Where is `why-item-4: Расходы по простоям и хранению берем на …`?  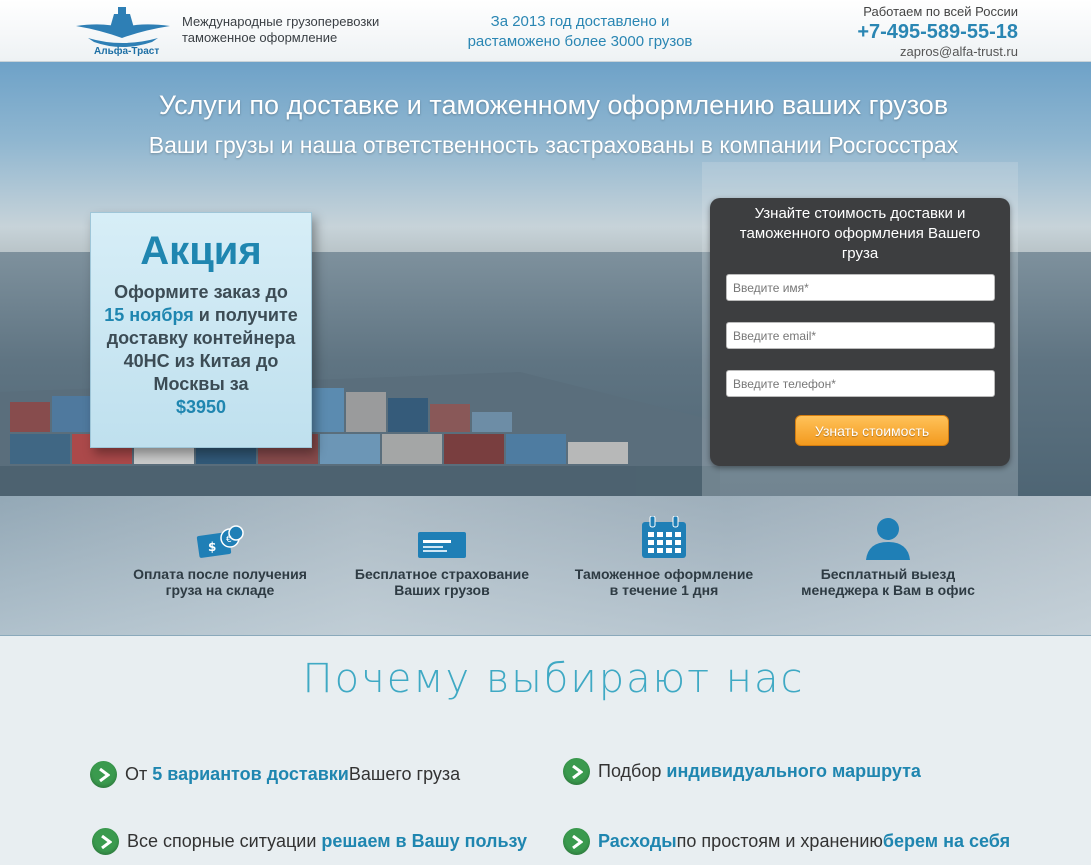
why-item-4: Расходы по простоям и хранению берем на … is located at coordinates (786, 841).